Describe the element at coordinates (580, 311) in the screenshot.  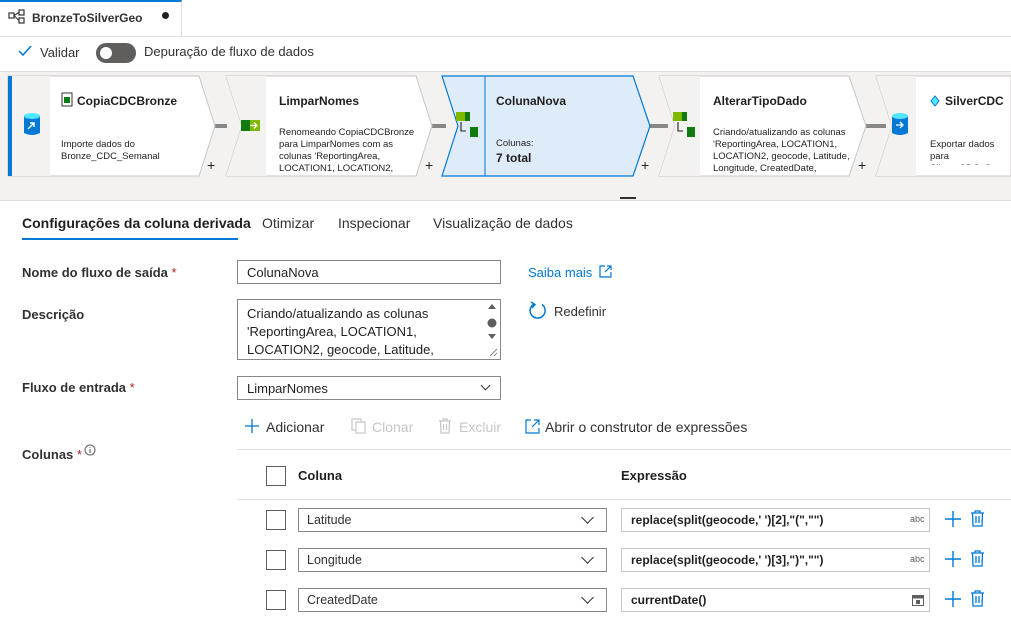
I see `reset-button: Redefinir` at that location.